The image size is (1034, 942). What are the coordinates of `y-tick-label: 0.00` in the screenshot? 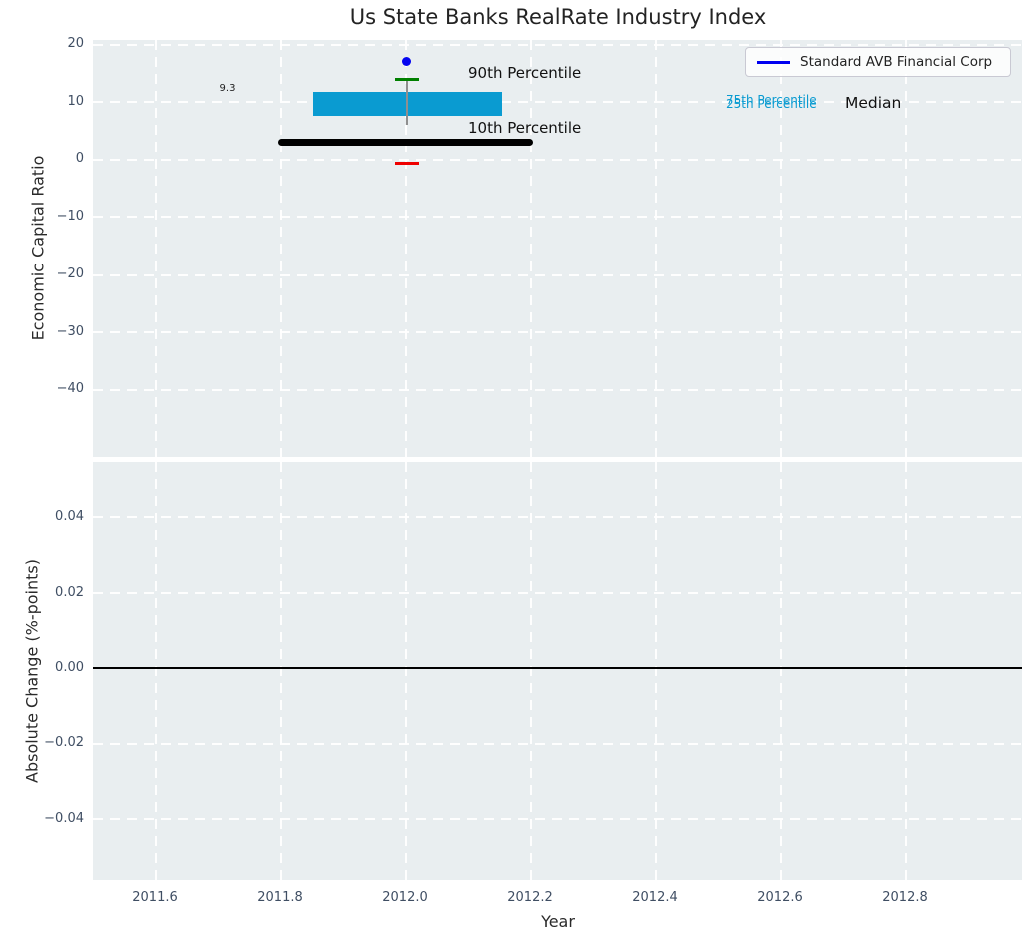 It's located at (69, 667).